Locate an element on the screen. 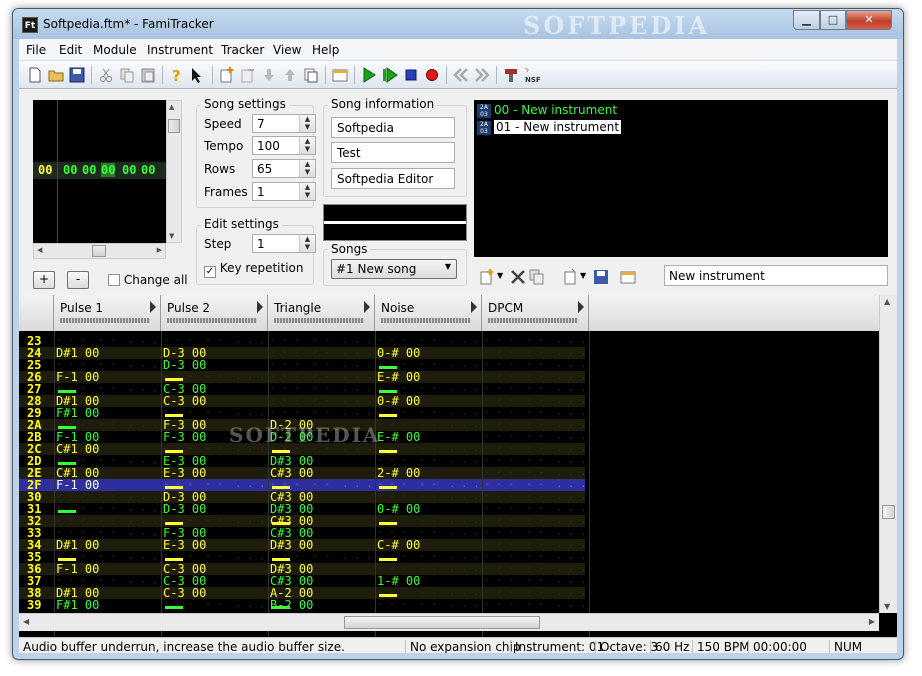 This screenshot has width=922, height=676. open-folder-icon is located at coordinates (56, 75).